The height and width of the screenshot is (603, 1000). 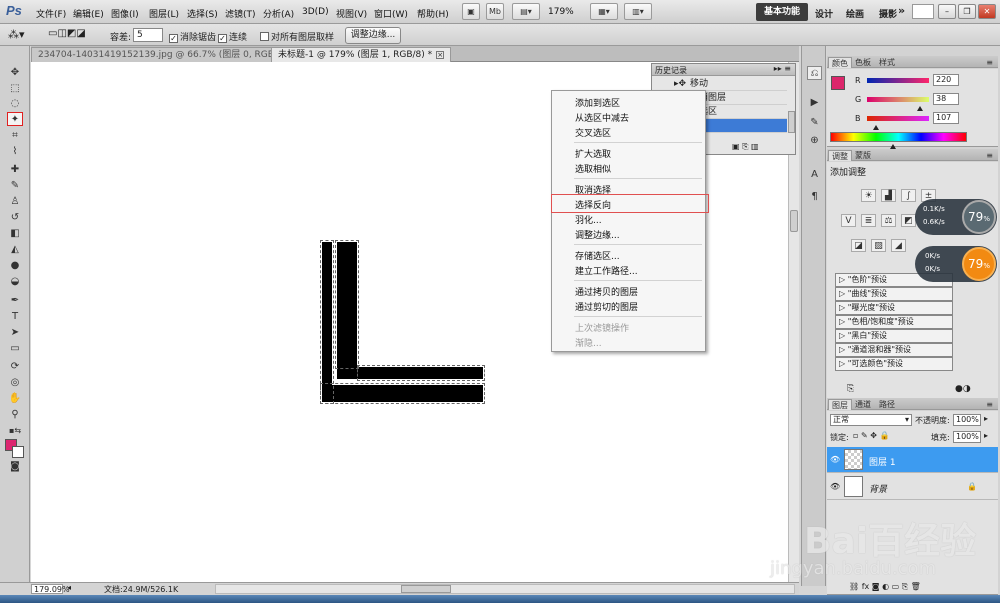 I want to click on dodge-tool-icon: ◒, so click(x=15, y=282).